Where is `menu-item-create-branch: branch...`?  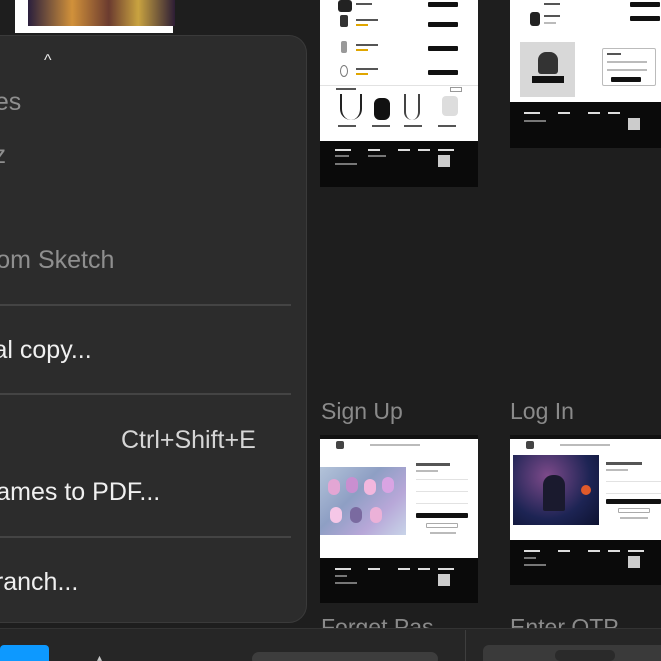 menu-item-create-branch: branch... is located at coordinates (39, 582).